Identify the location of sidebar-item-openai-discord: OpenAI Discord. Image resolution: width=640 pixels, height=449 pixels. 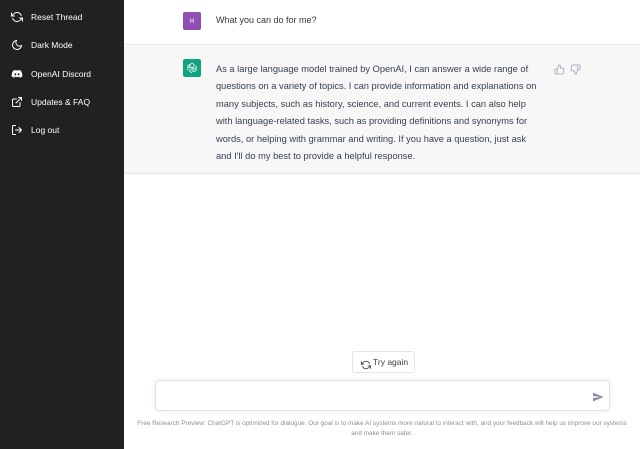
(62, 74).